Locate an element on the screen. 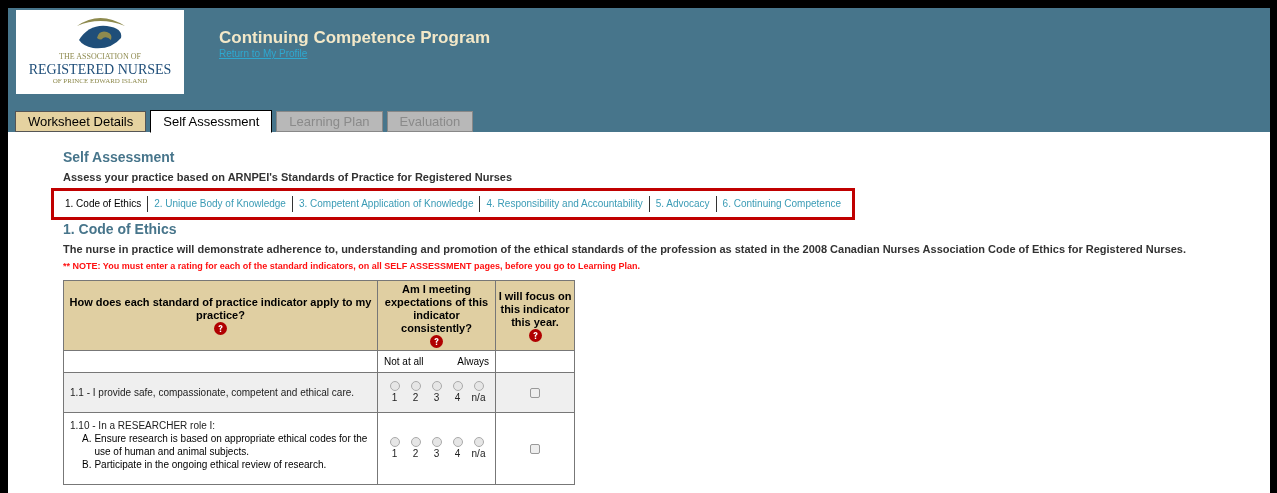 The width and height of the screenshot is (1277, 493). logo-text: REGISTERED NURSES is located at coordinates (100, 69).